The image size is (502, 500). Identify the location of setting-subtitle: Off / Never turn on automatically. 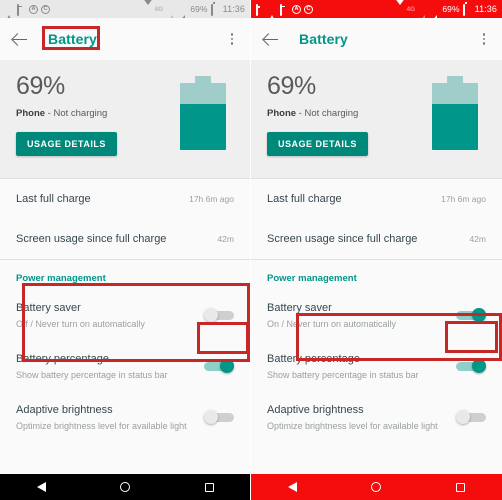
(80, 323).